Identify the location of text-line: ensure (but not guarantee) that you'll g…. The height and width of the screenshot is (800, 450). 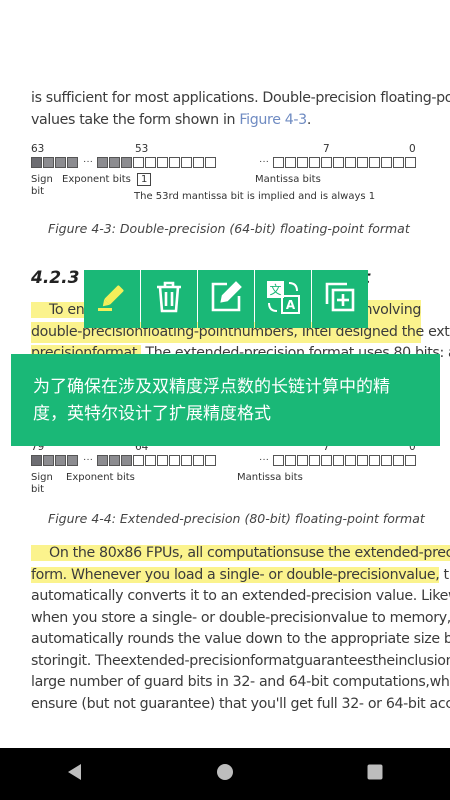
(240, 703).